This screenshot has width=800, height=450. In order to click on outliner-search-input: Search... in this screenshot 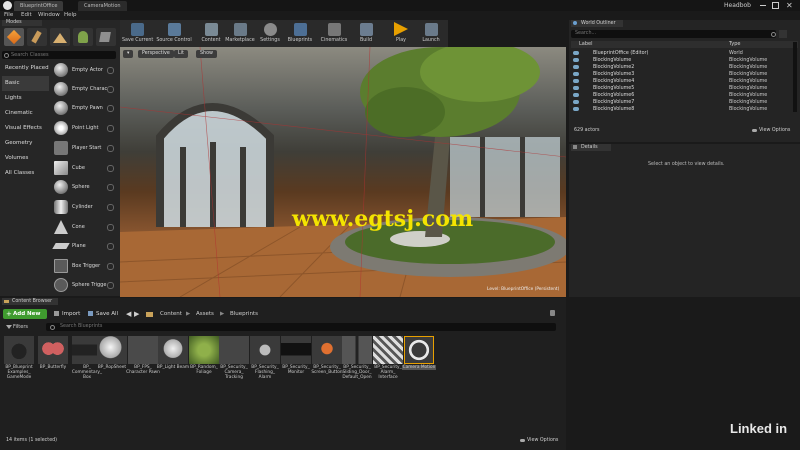, I will do `click(673, 34)`.